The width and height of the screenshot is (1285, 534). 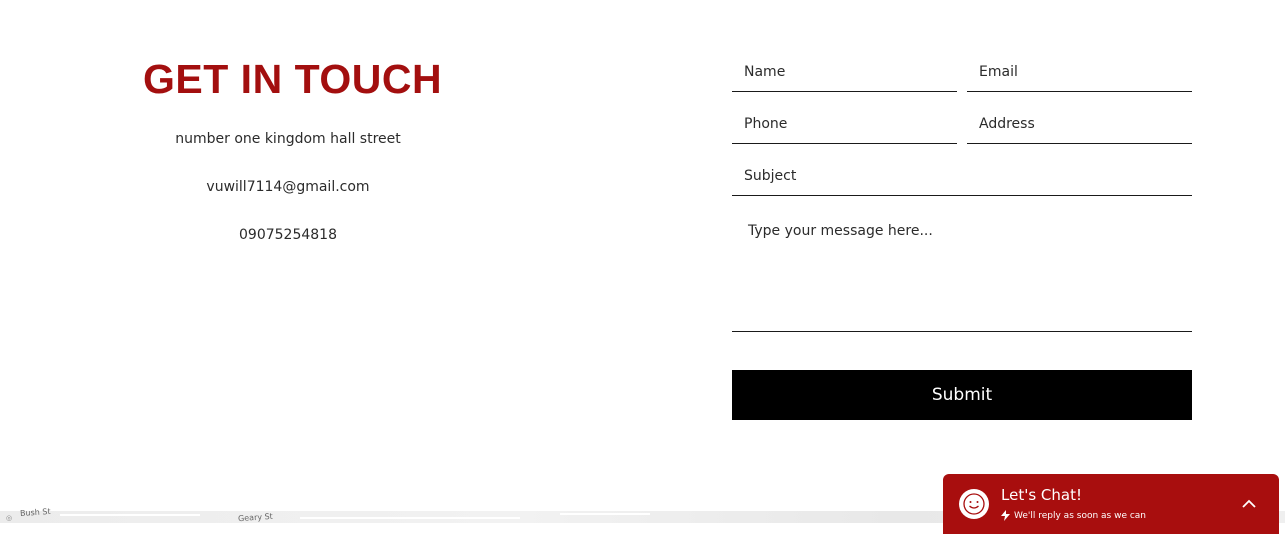 I want to click on map-pin-icon: ◎, so click(x=9, y=518).